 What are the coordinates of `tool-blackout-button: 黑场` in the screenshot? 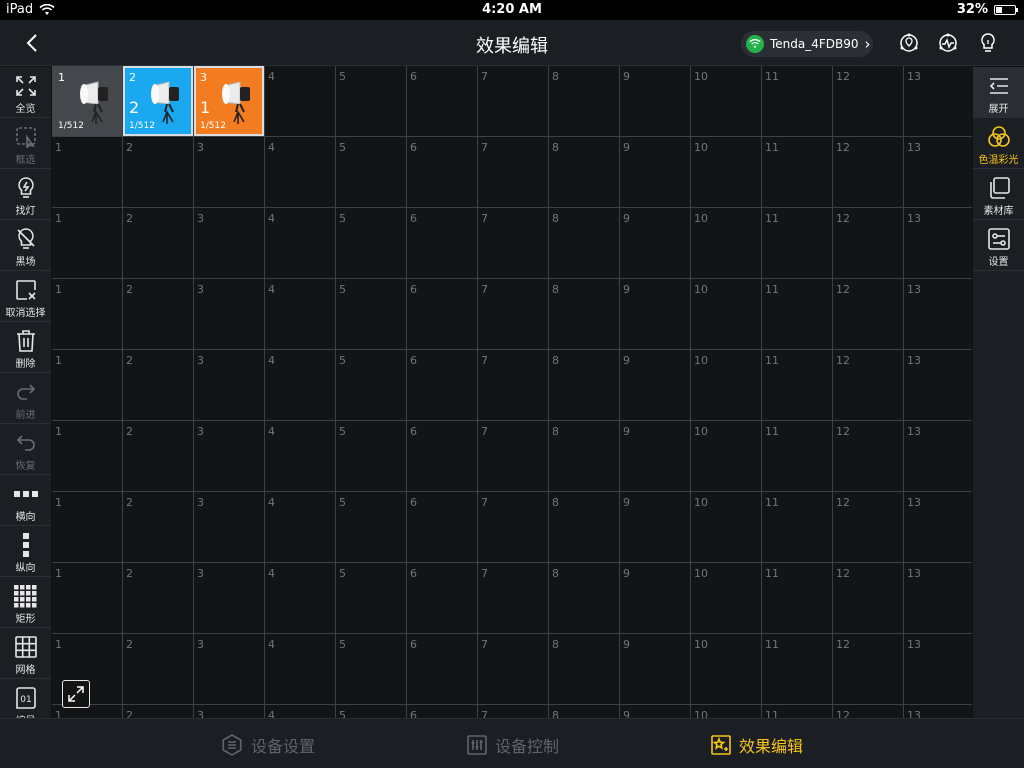 It's located at (25, 245).